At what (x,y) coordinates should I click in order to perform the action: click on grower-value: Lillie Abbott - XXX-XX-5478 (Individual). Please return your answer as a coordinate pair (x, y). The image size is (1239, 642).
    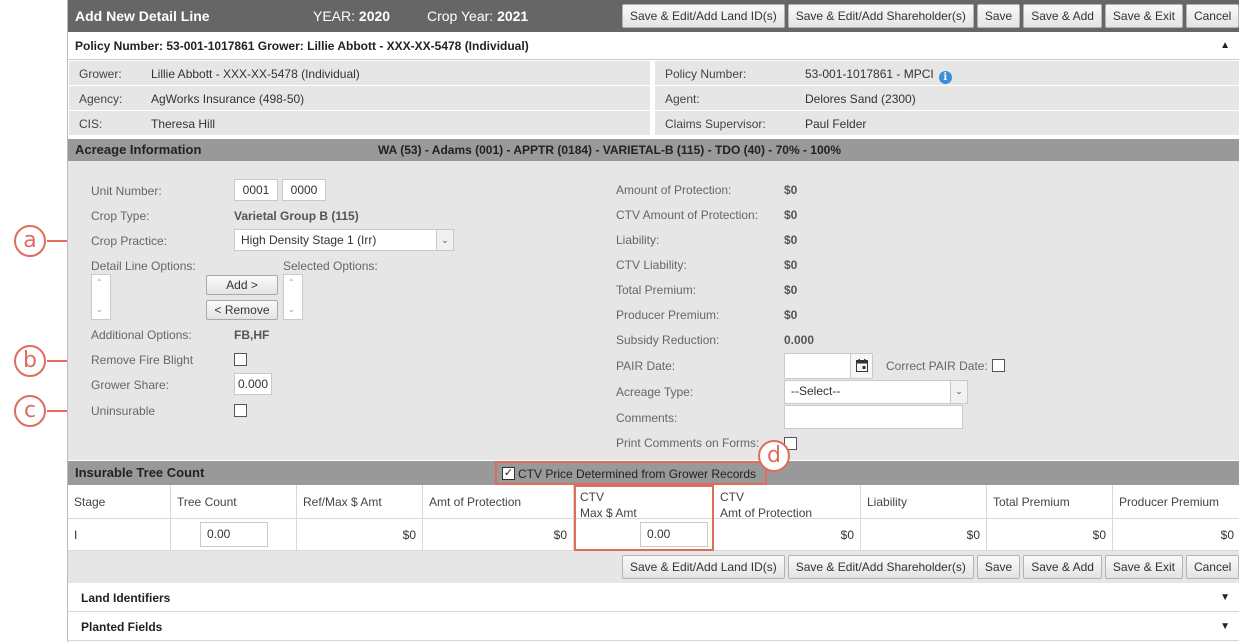
    Looking at the image, I should click on (255, 74).